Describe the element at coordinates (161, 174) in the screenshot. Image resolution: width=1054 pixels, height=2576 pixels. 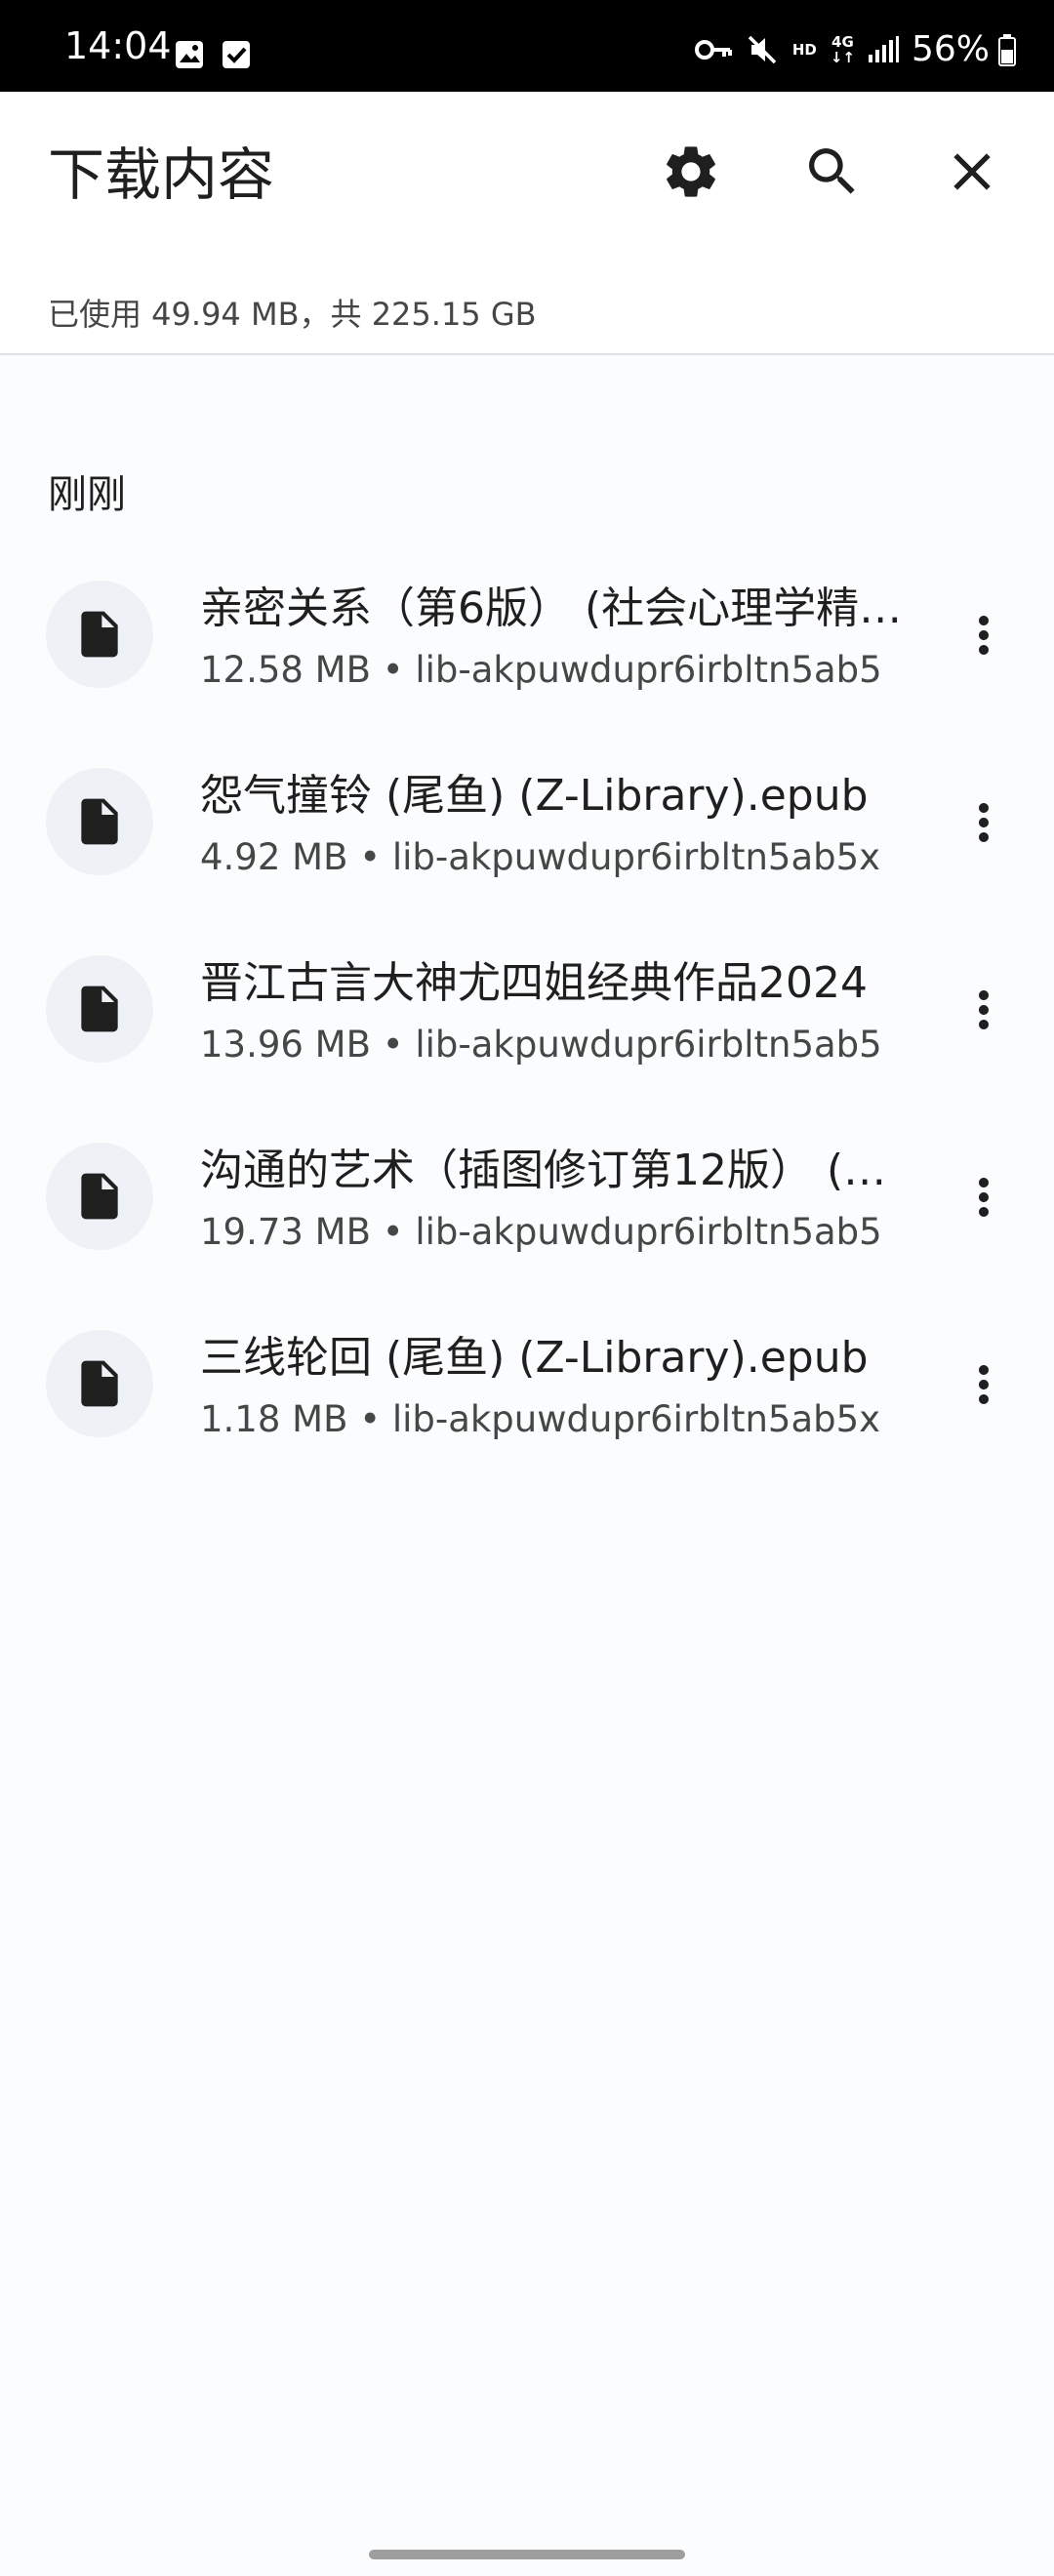
I see `page-title: 下载内容` at that location.